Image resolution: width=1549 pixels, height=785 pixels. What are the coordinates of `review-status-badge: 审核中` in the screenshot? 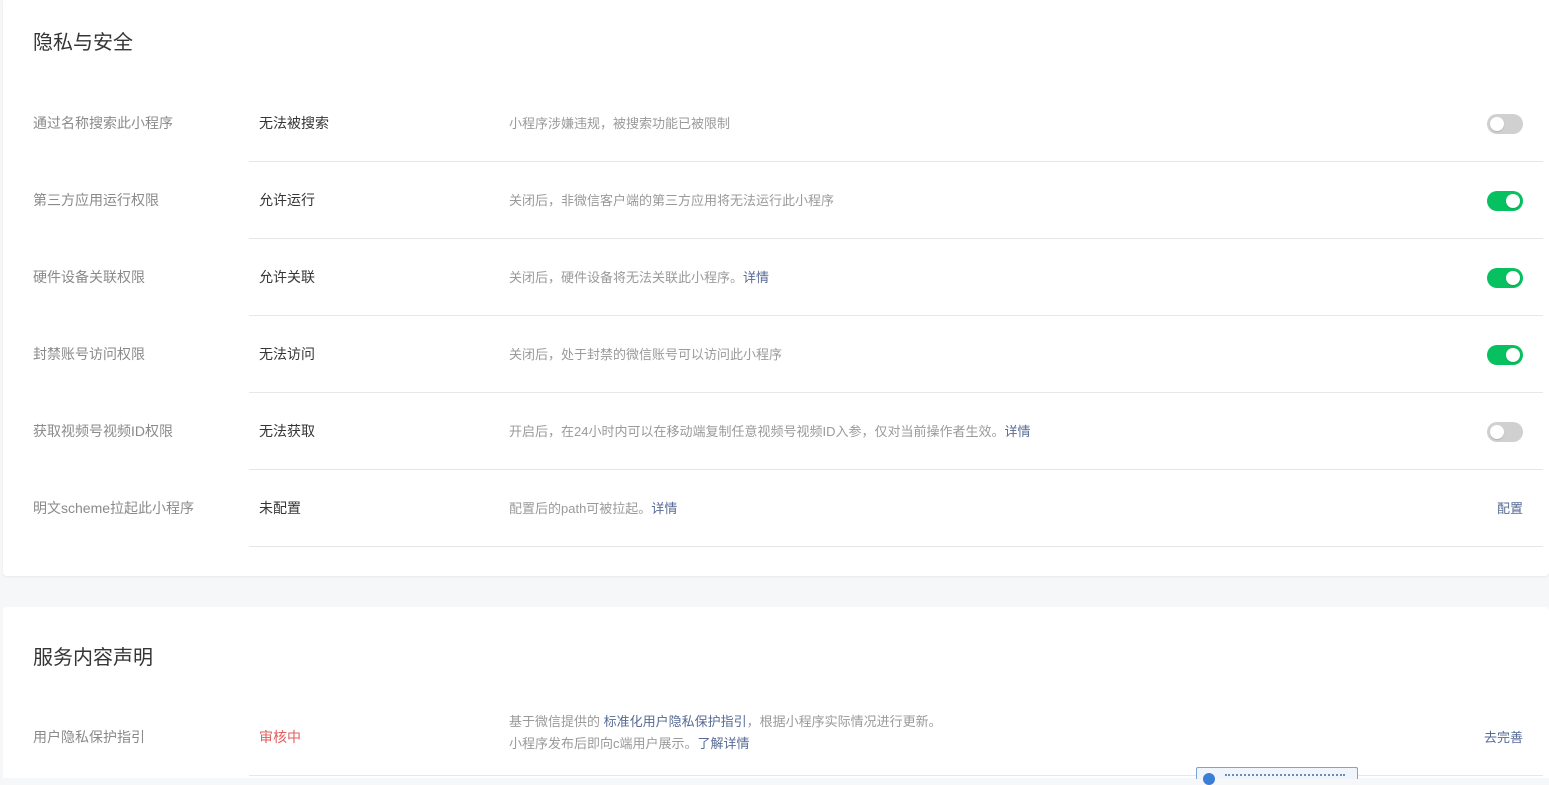 It's located at (280, 737).